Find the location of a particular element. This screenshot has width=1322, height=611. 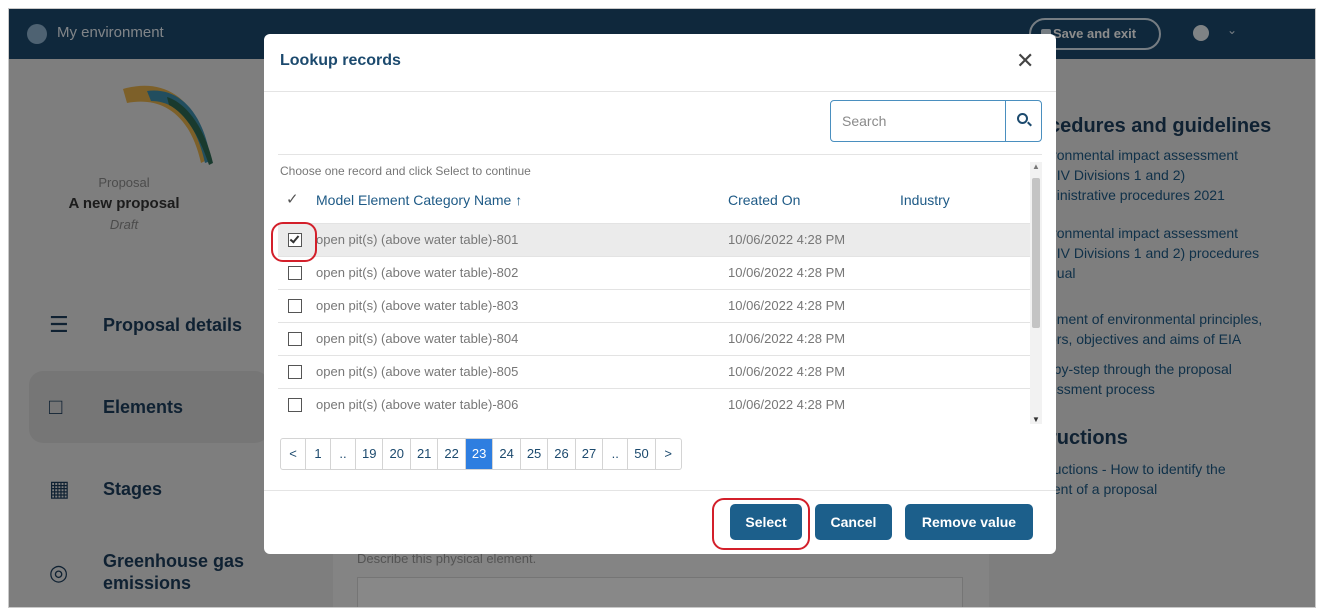

page-50: 50 is located at coordinates (642, 454).